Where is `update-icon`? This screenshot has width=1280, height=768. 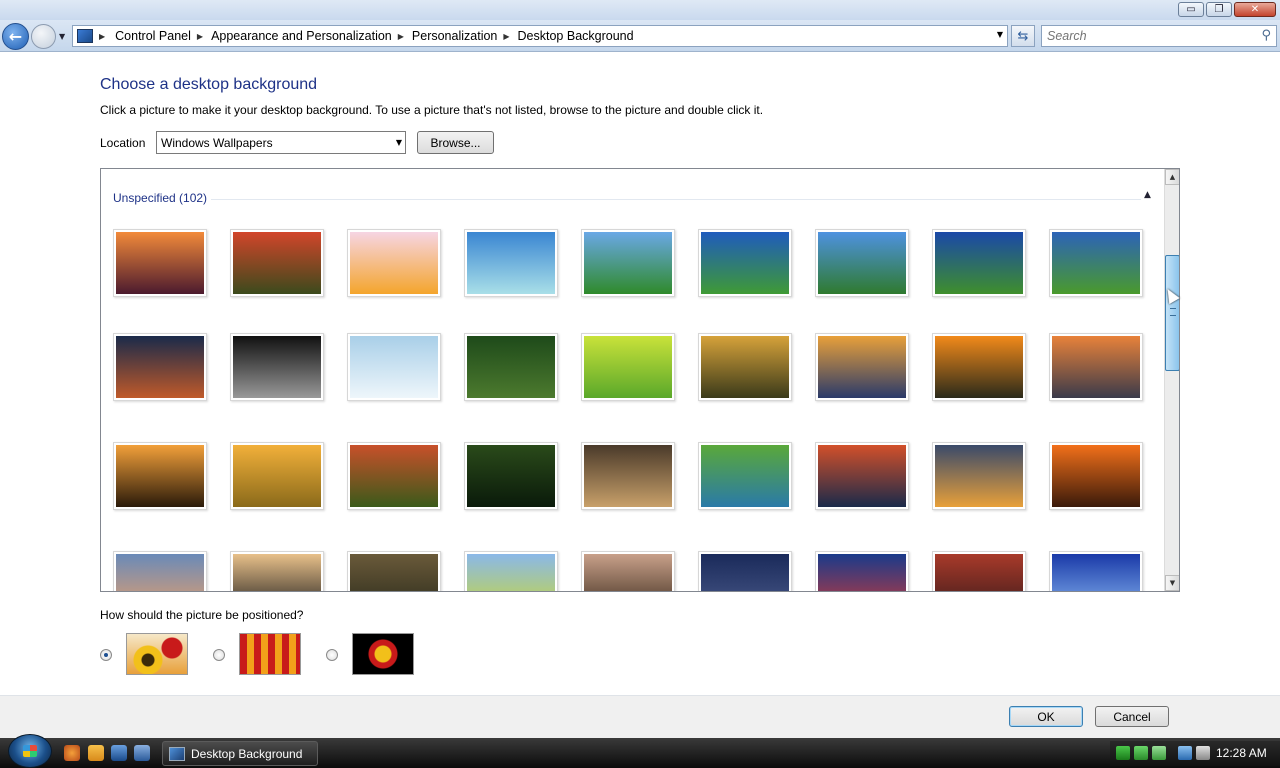
update-icon is located at coordinates (1141, 753).